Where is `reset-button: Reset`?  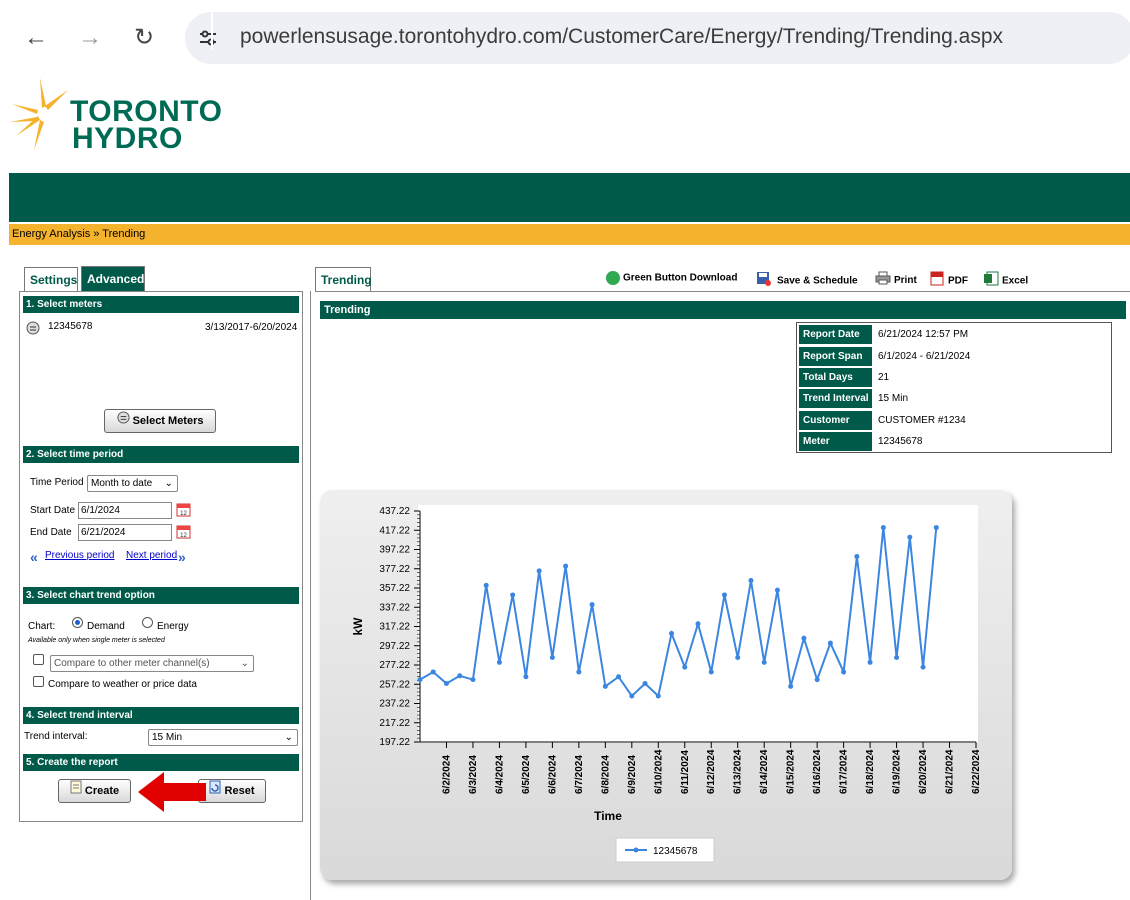
reset-button: Reset is located at coordinates (232, 791).